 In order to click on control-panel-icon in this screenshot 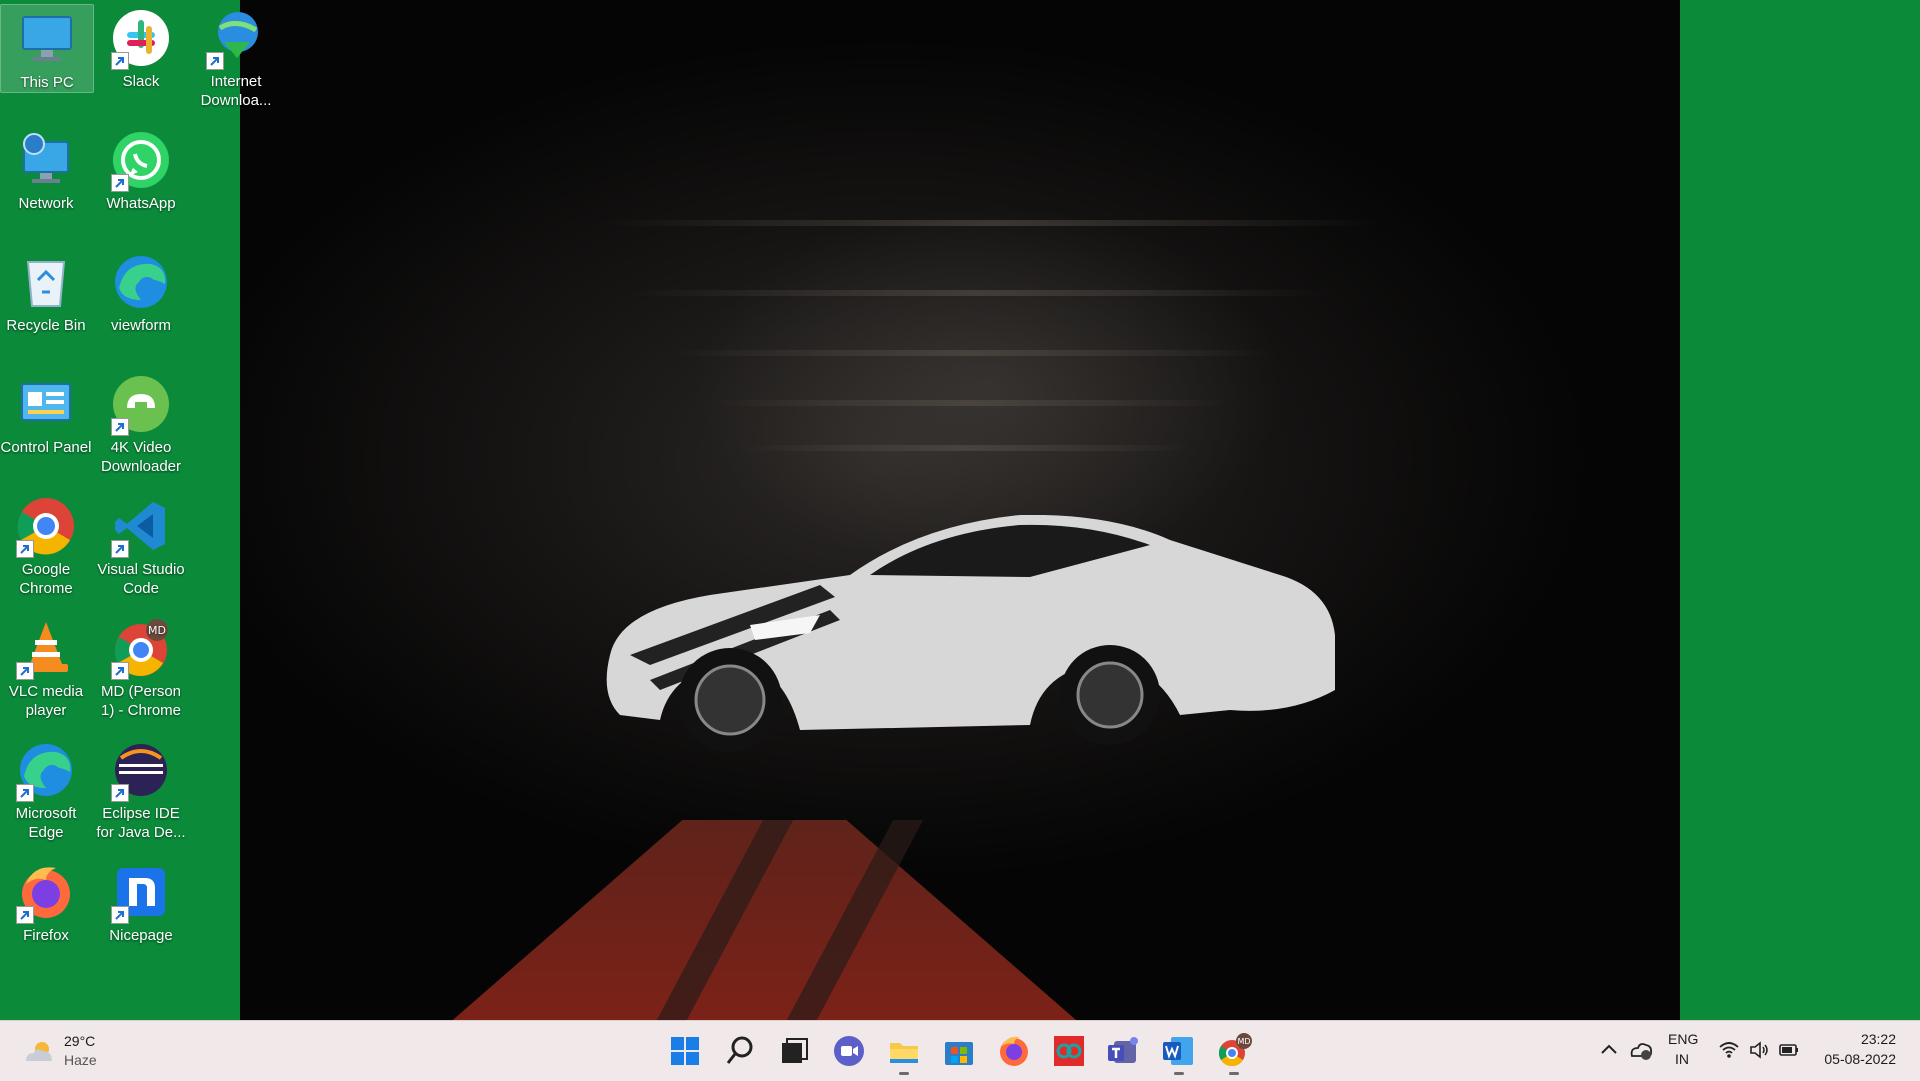, I will do `click(46, 404)`.